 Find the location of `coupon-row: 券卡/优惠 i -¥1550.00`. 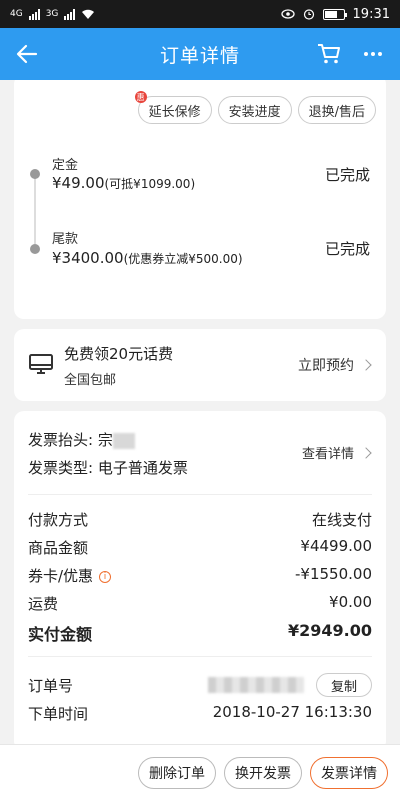

coupon-row: 券卡/优惠 i -¥1550.00 is located at coordinates (200, 575).